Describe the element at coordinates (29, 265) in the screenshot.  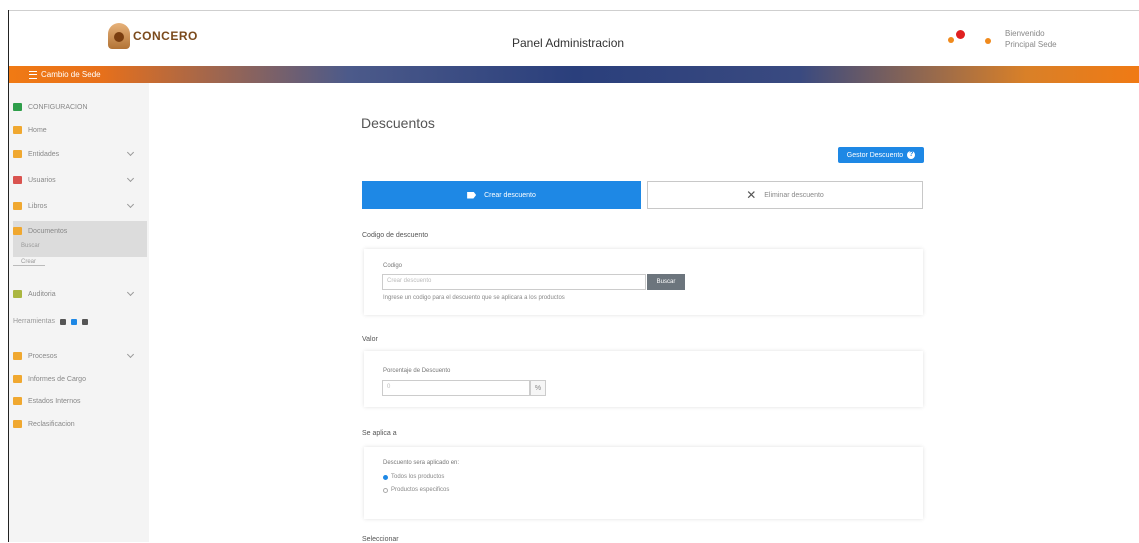
I see `sidebar-divider` at that location.